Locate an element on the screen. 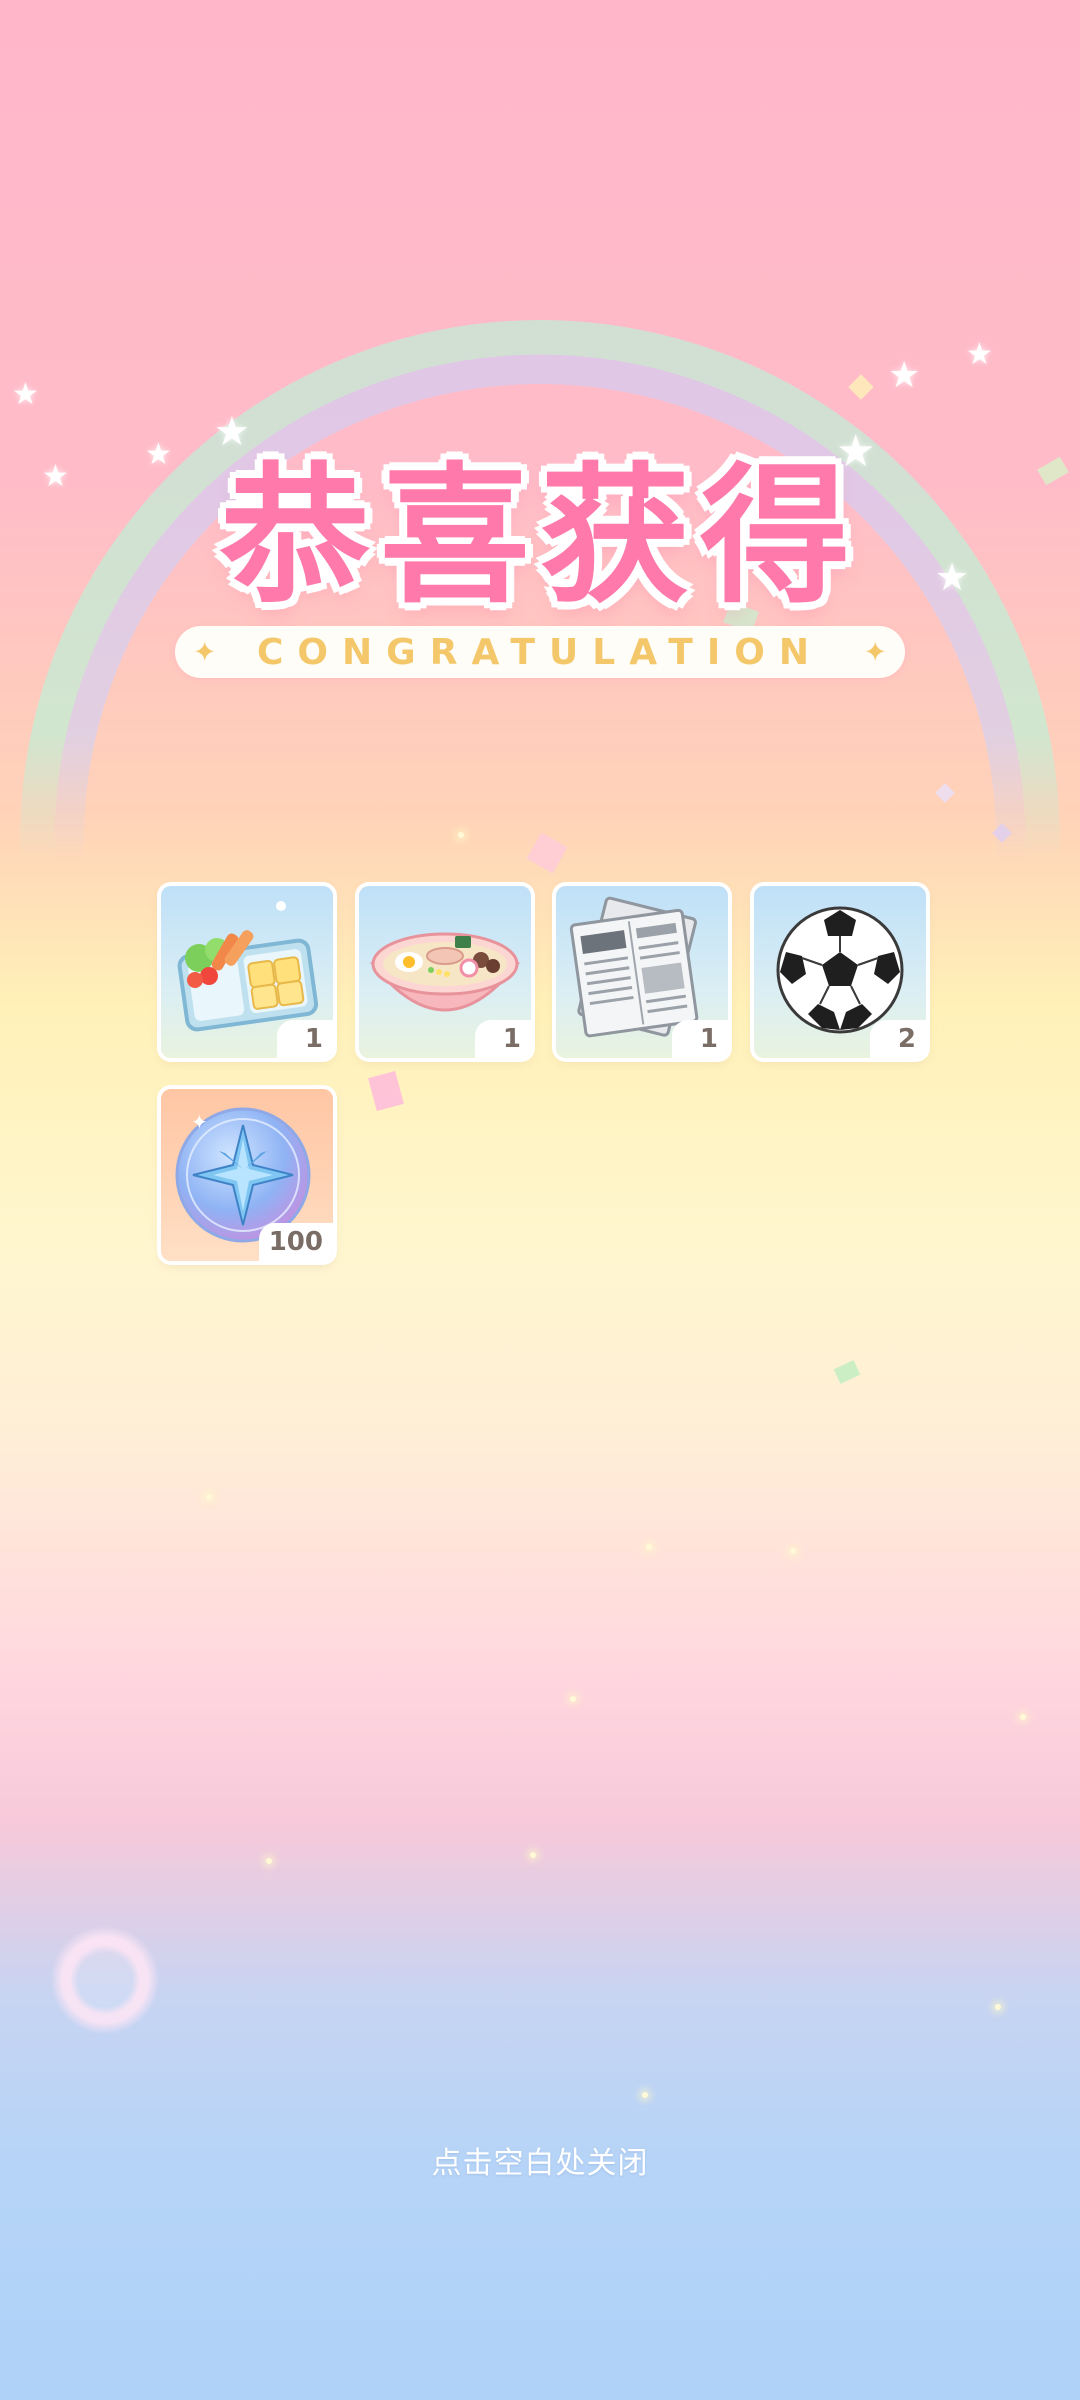 This screenshot has width=1080, height=2400. reward-item-star-coin: ✦ 100 is located at coordinates (247, 1175).